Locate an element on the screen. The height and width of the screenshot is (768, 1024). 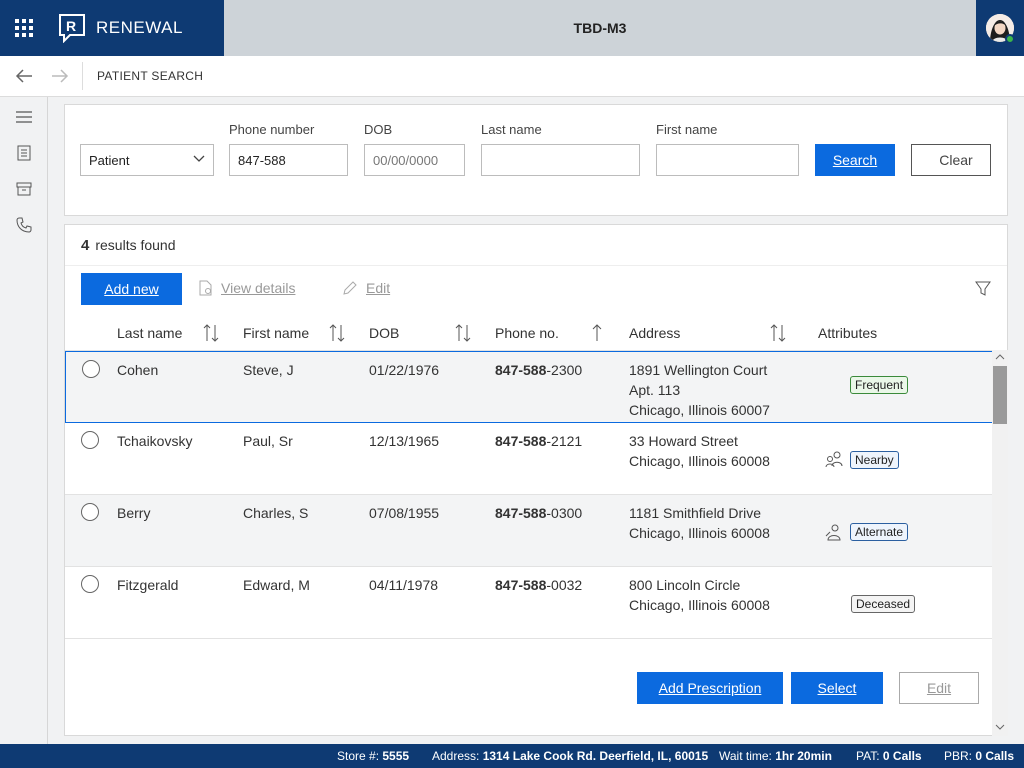
add-new-label: Add new is located at coordinates (131, 289).